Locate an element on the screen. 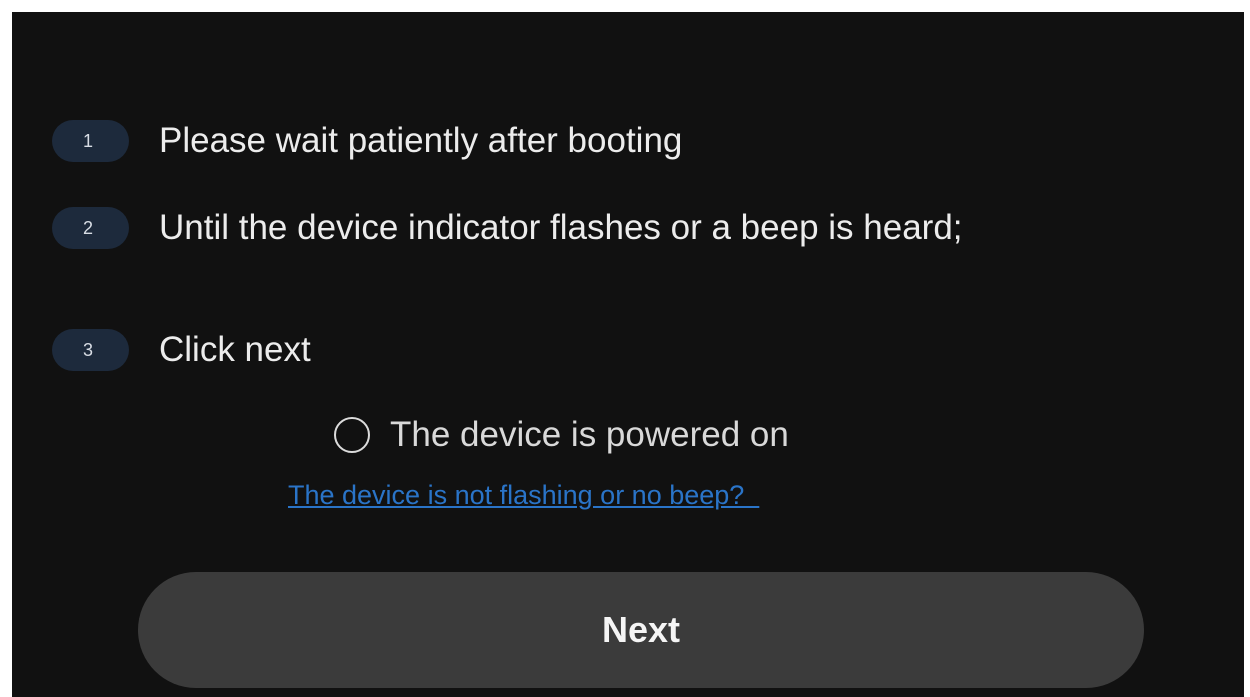 This screenshot has width=1250, height=697. next-button: Next is located at coordinates (641, 630).